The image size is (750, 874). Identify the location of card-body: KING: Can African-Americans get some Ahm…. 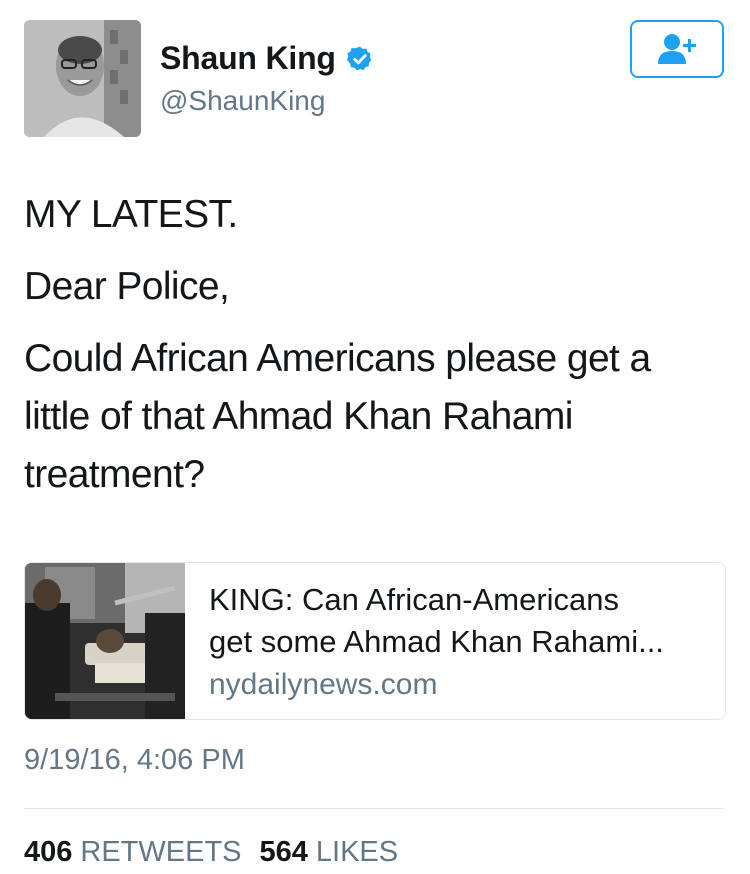
(455, 641).